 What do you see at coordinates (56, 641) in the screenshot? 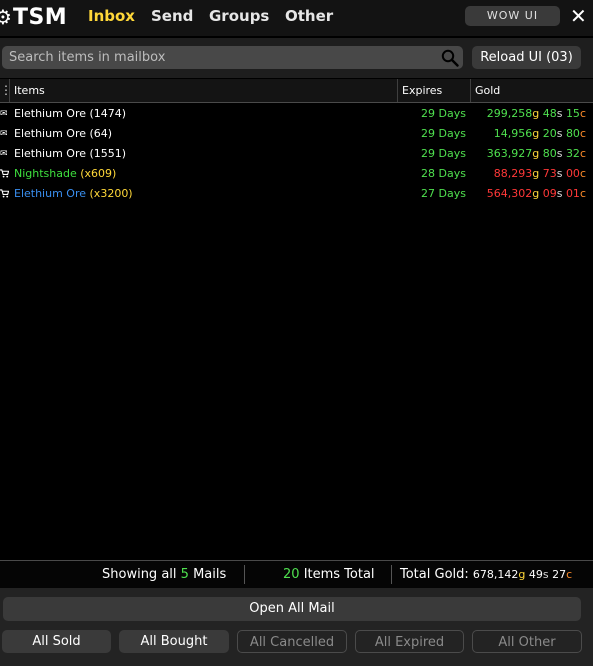
I see `all-sold-button: All Sold` at bounding box center [56, 641].